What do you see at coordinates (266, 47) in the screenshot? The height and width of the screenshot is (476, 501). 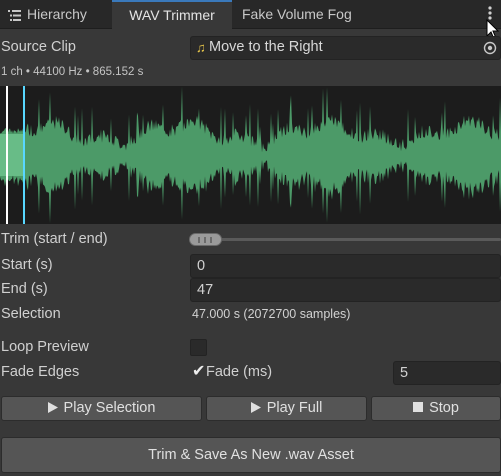 I see `source-clip-value: Move to the Right` at bounding box center [266, 47].